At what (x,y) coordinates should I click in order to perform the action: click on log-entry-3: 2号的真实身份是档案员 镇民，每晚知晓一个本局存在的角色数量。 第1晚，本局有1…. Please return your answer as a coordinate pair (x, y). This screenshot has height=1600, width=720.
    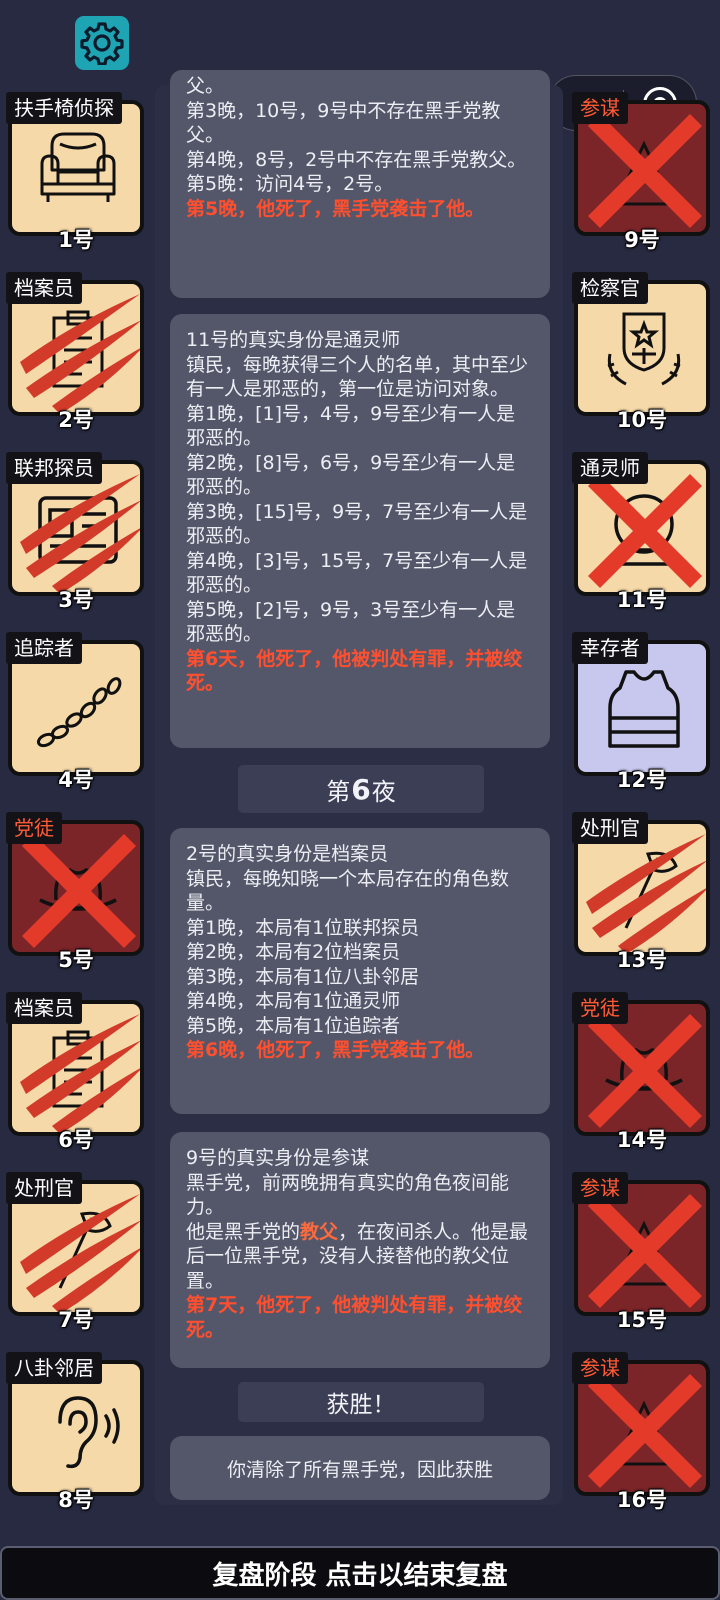
    Looking at the image, I should click on (360, 971).